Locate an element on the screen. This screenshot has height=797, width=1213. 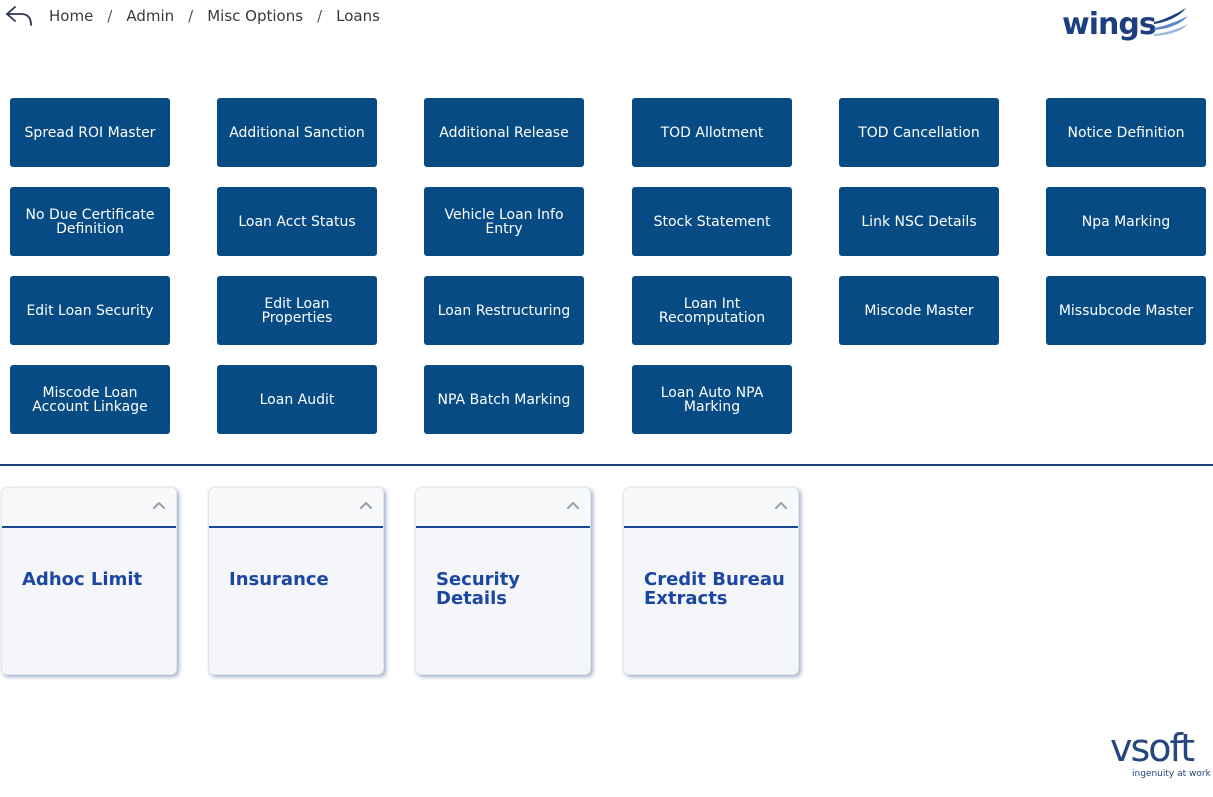
card-credit-bureau-extracts: Credit Bureau Extracts is located at coordinates (711, 581).